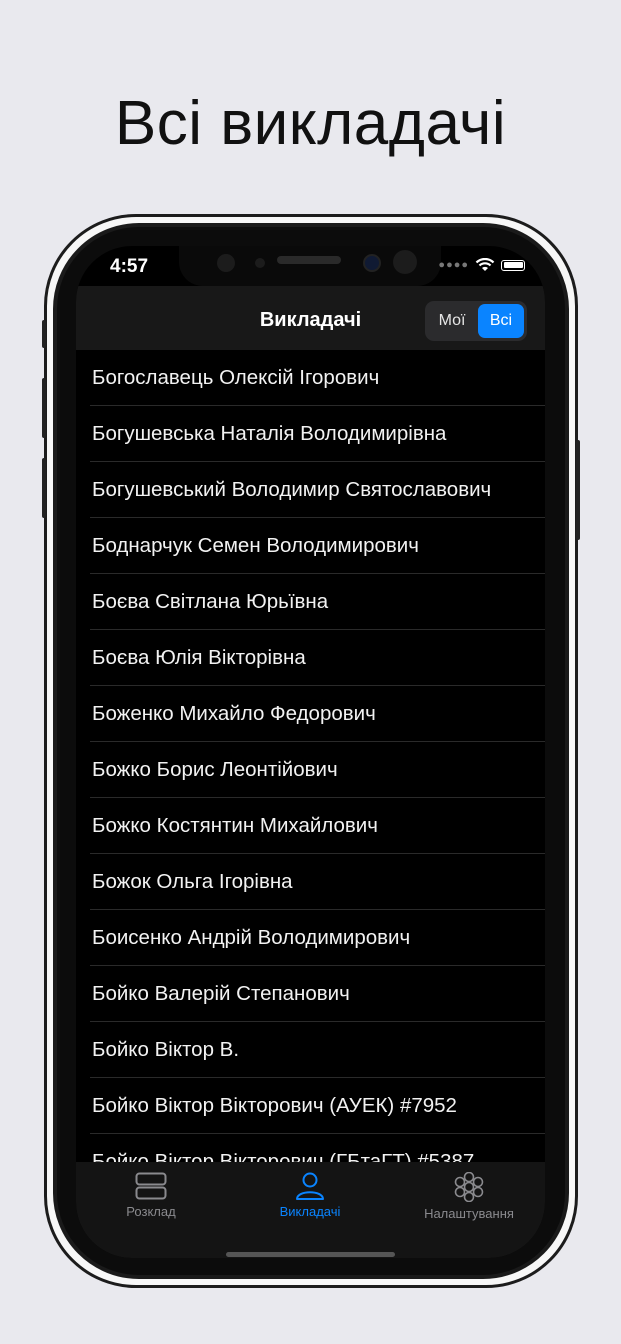 This screenshot has height=1344, width=621. What do you see at coordinates (44, 488) in the screenshot?
I see `volume-down-button` at bounding box center [44, 488].